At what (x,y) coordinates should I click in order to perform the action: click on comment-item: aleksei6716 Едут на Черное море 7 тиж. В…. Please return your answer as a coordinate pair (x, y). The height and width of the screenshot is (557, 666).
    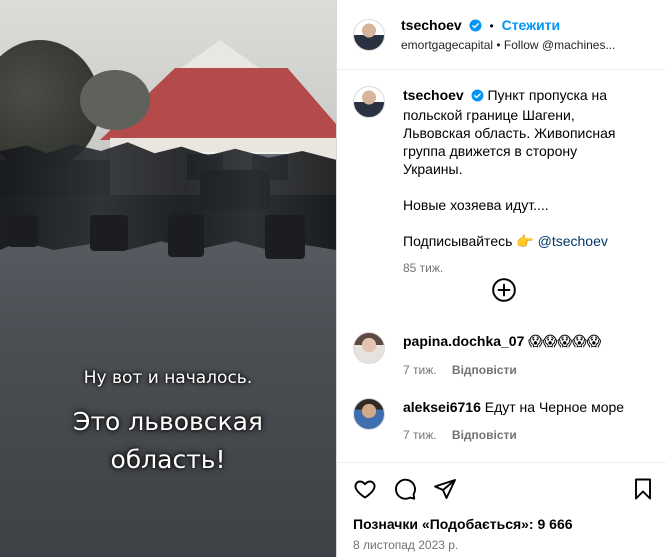
    Looking at the image, I should click on (503, 421).